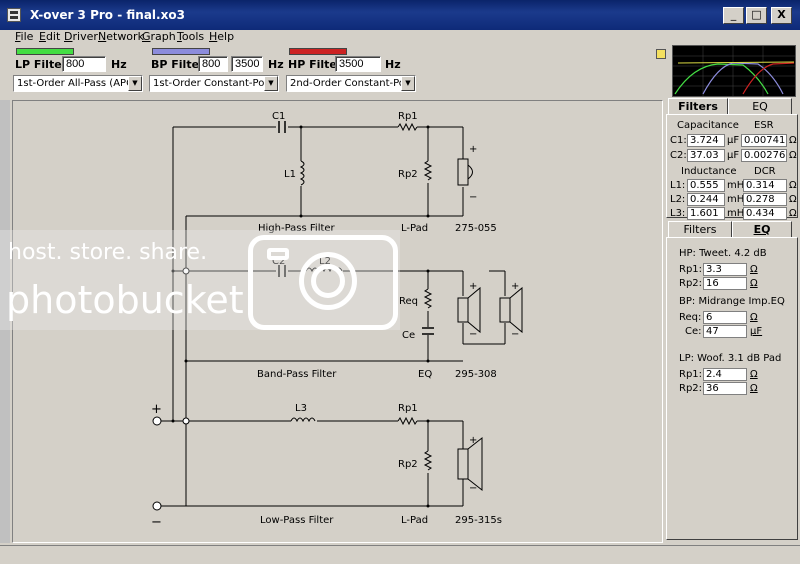 The image size is (800, 564). I want to click on bp-driver-symbol, so click(463, 310).